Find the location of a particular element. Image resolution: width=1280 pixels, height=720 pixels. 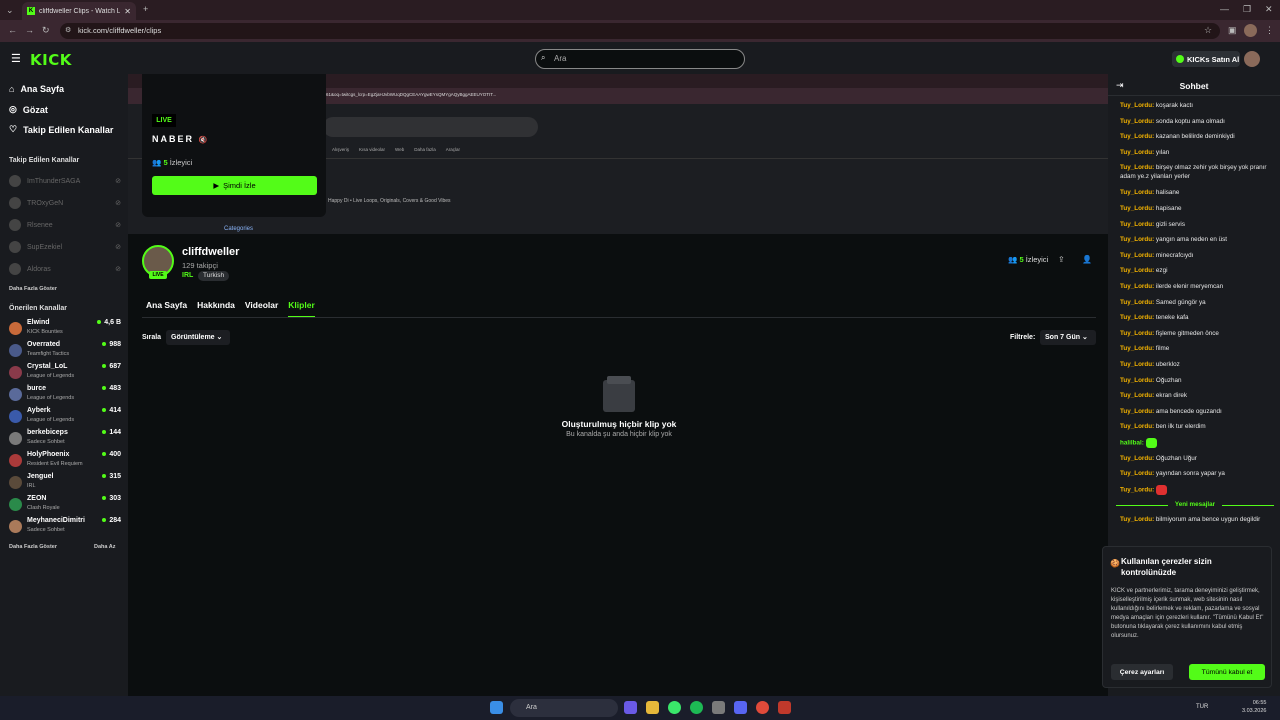

recommended-channel: ZEON Clash Royale 303 is located at coordinates (65, 505).